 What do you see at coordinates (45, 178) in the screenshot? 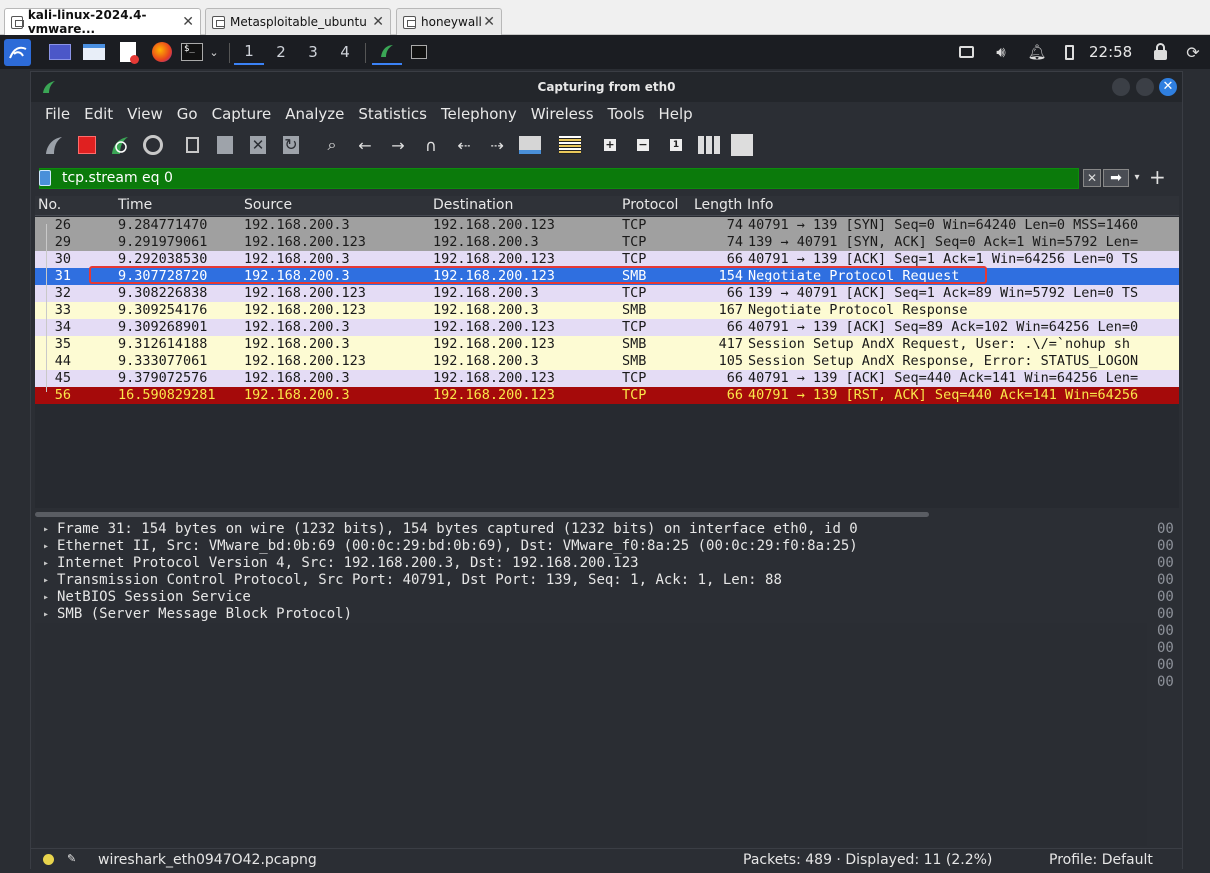
I see `filter-bookmark-icon` at bounding box center [45, 178].